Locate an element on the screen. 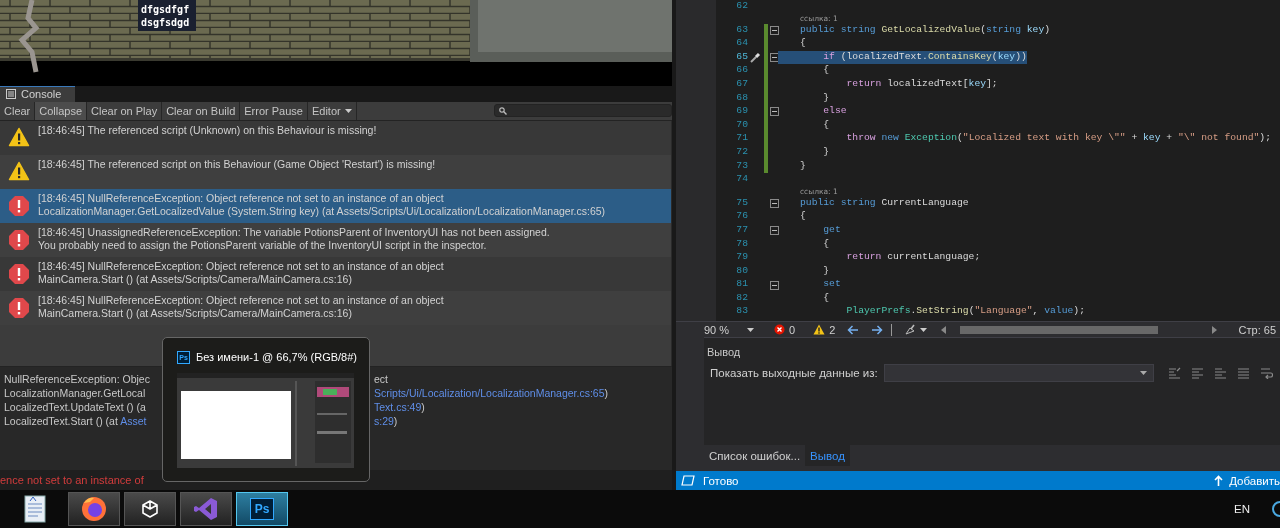  console-tab: Console is located at coordinates (38, 94).